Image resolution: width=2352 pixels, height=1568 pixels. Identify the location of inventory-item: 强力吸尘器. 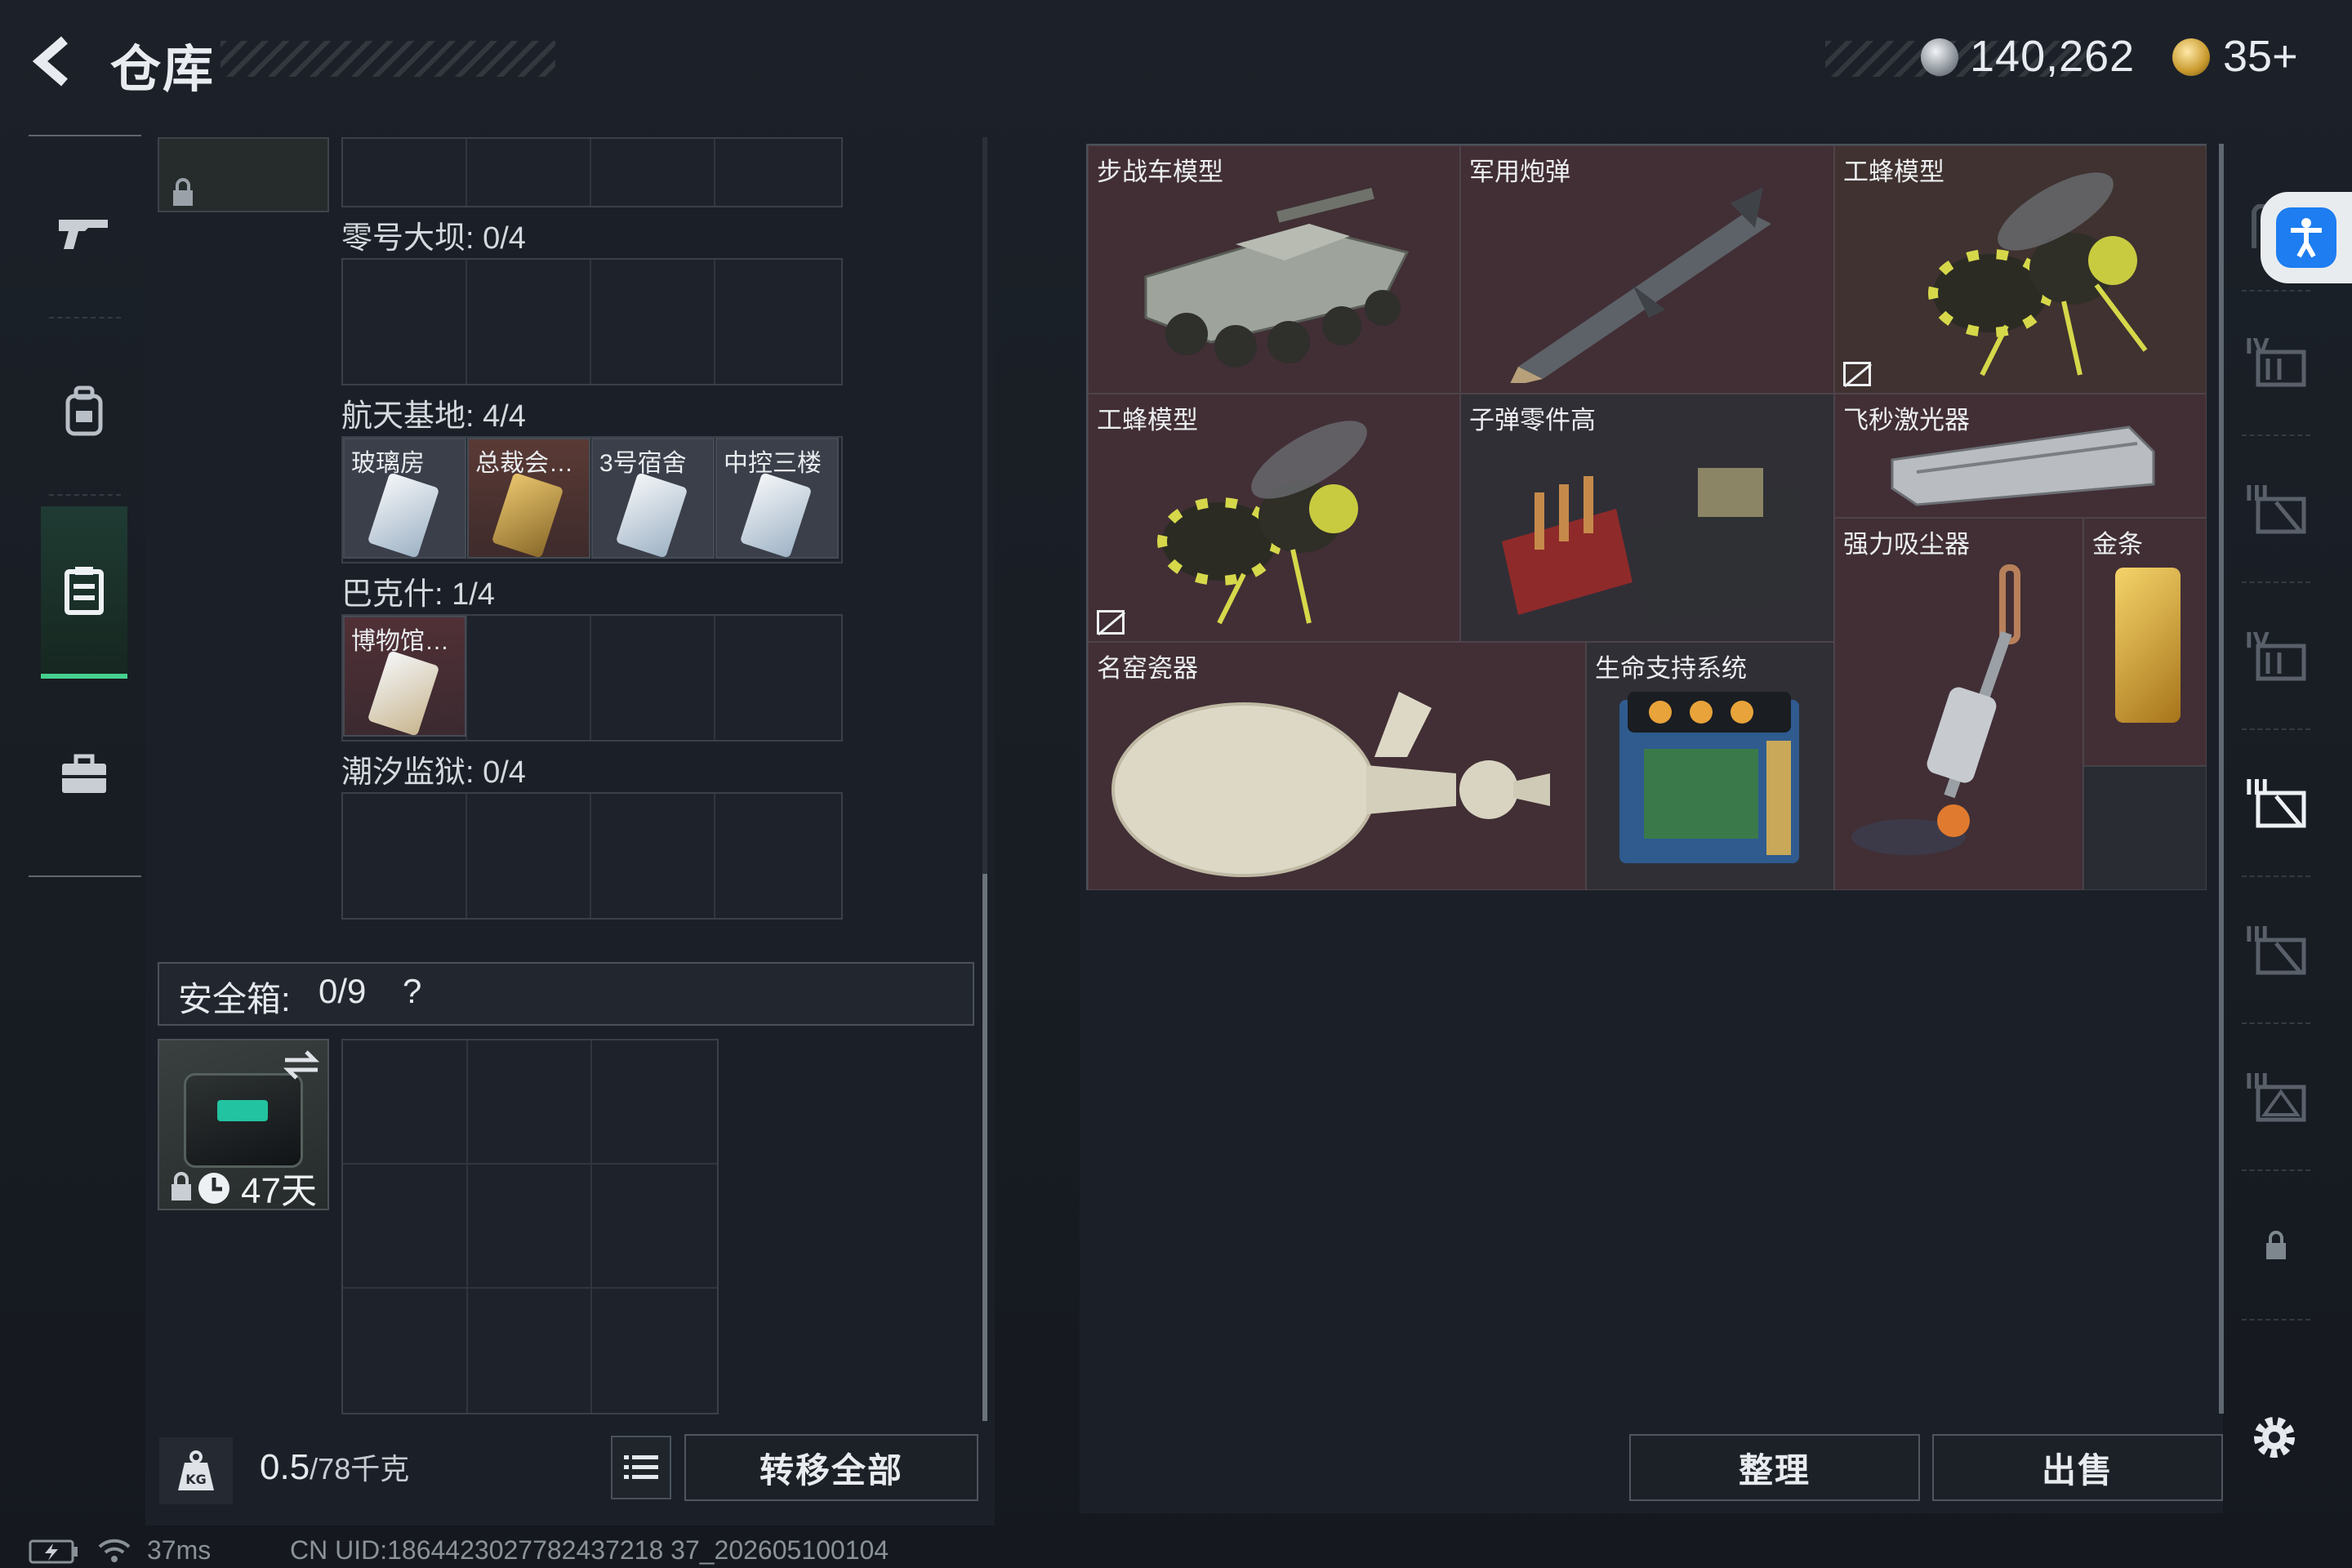
(1958, 704).